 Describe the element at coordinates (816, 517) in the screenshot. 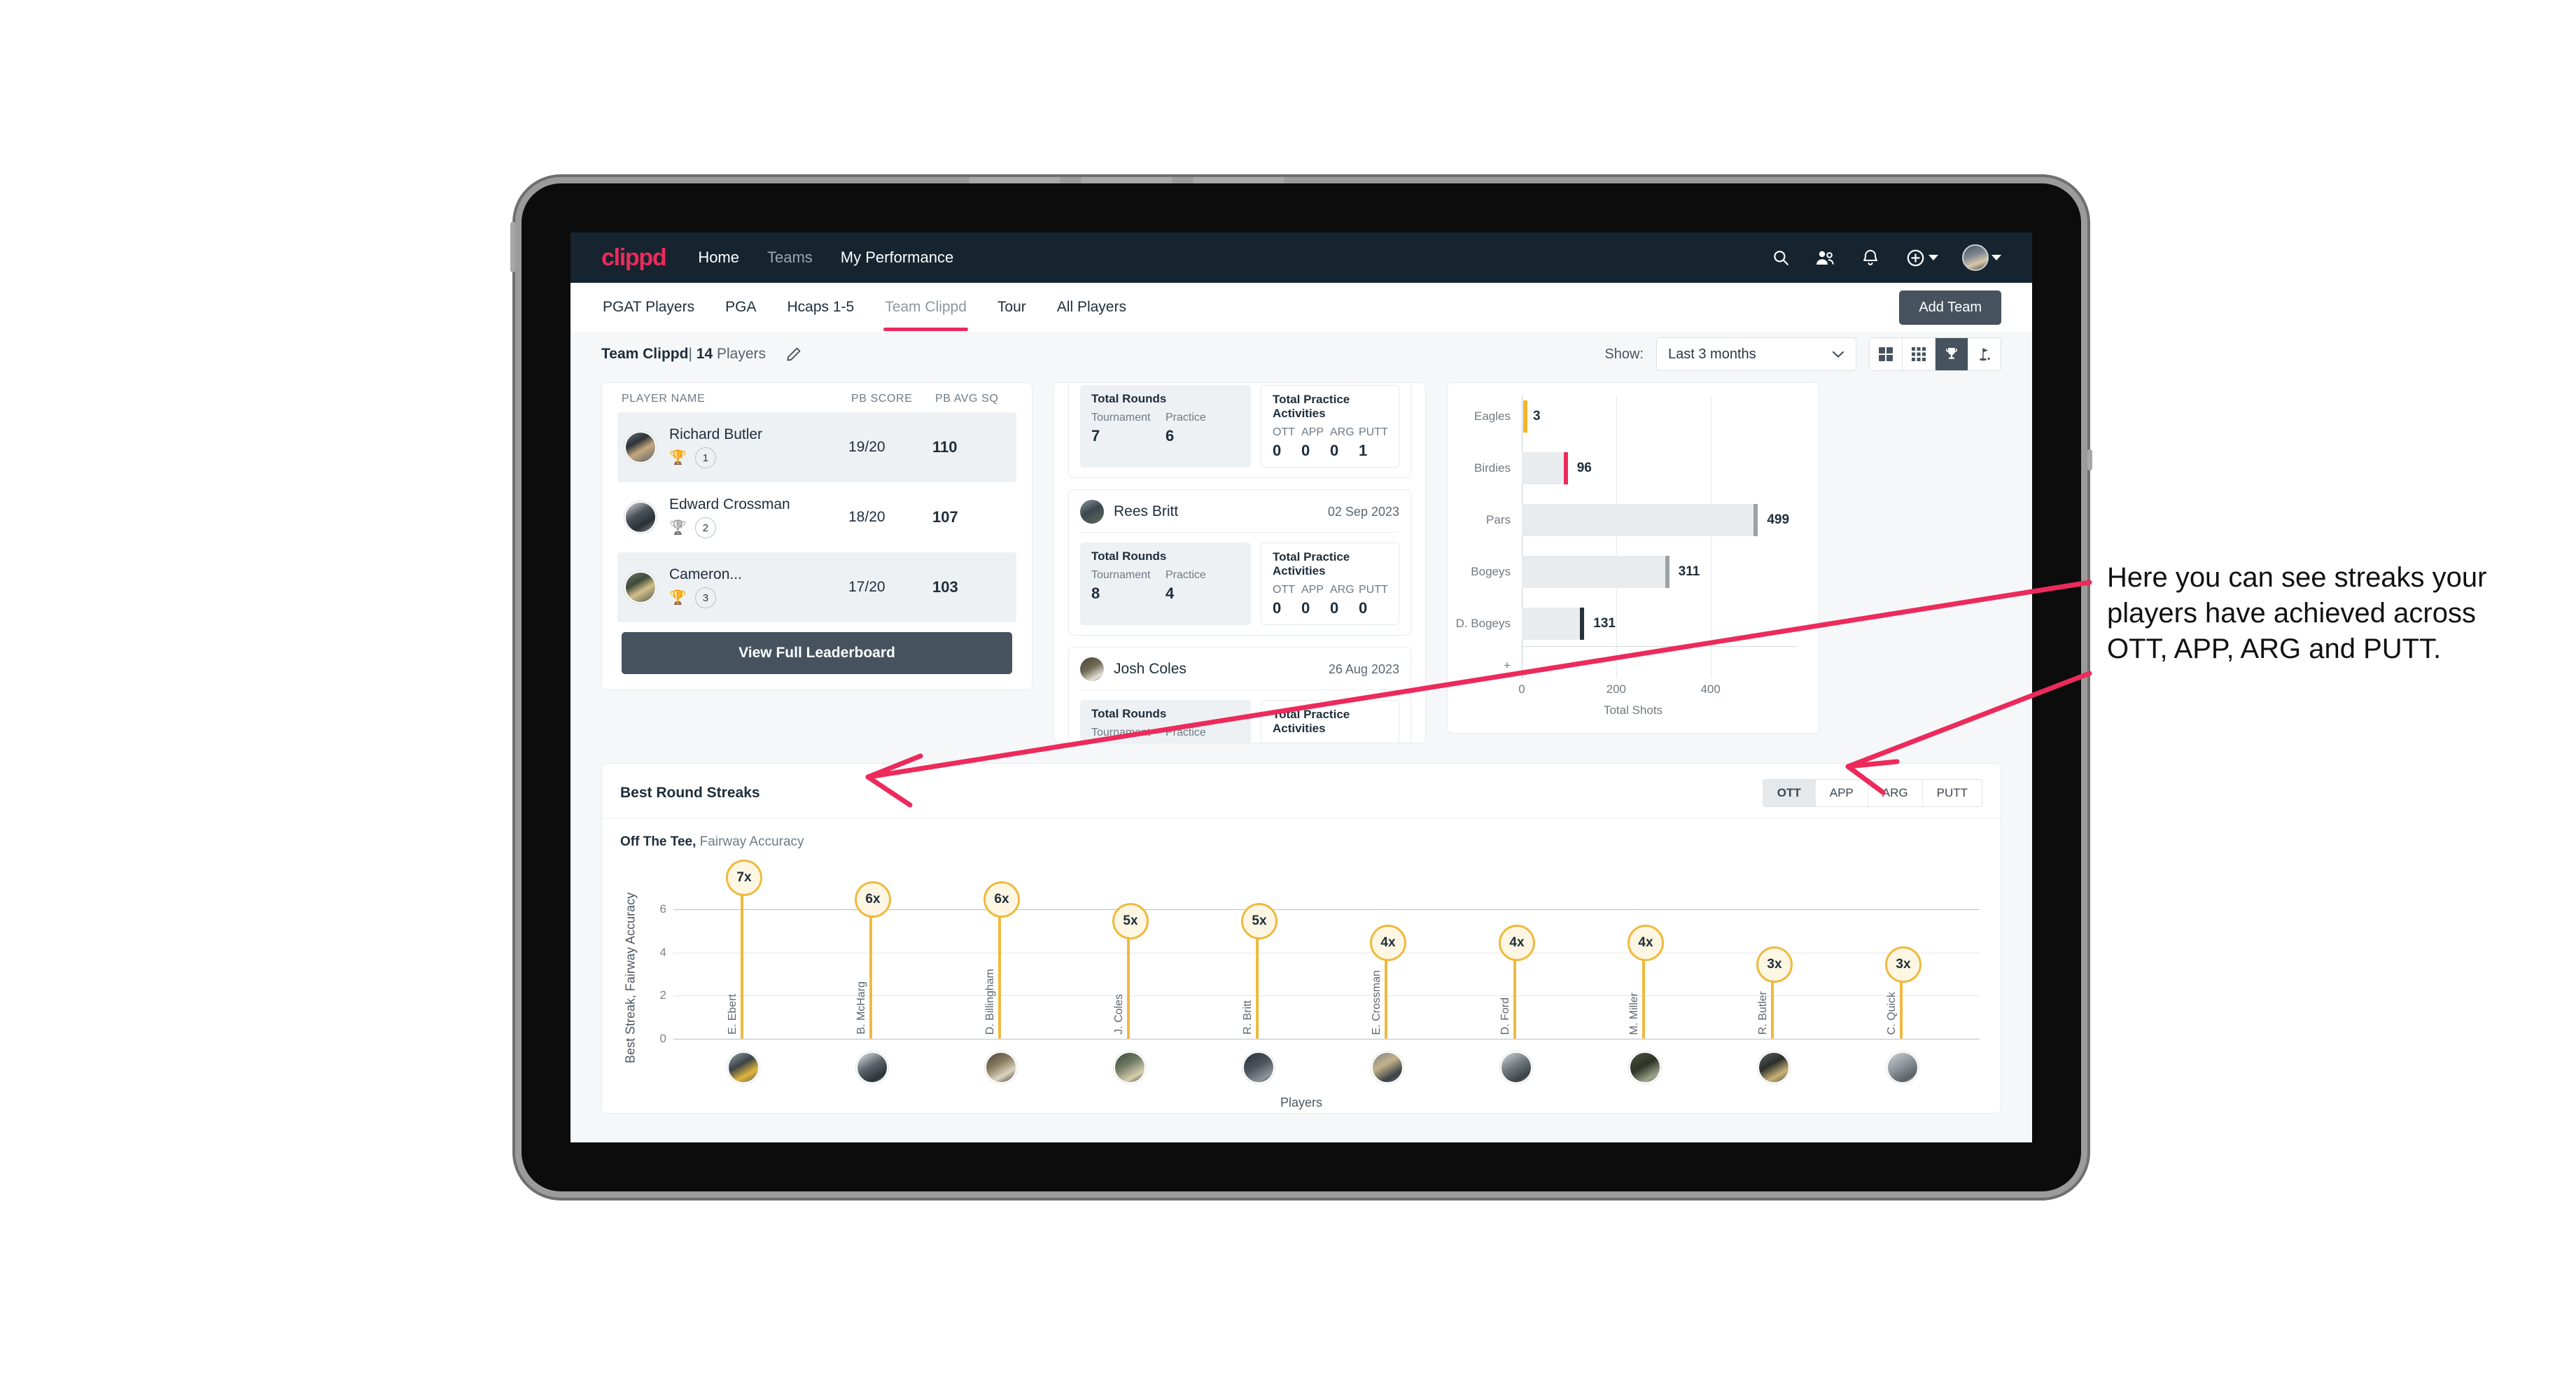

I see `table-row: Edward Crossman 🏆 2 18/20 107` at that location.